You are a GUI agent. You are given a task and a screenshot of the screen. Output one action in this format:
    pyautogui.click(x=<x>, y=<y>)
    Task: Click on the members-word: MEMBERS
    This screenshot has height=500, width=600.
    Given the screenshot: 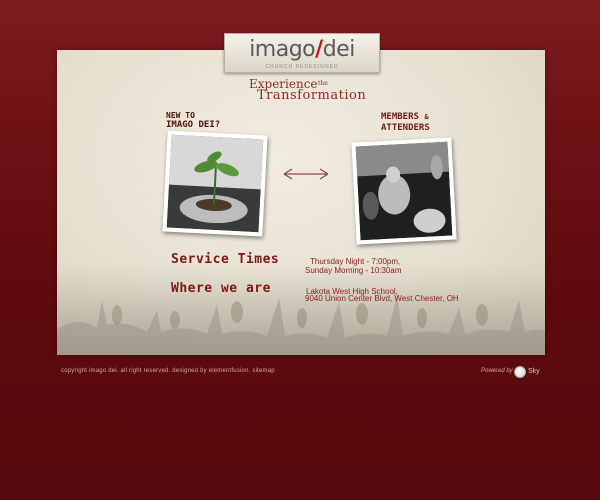 What is the action you would take?
    pyautogui.click(x=400, y=117)
    